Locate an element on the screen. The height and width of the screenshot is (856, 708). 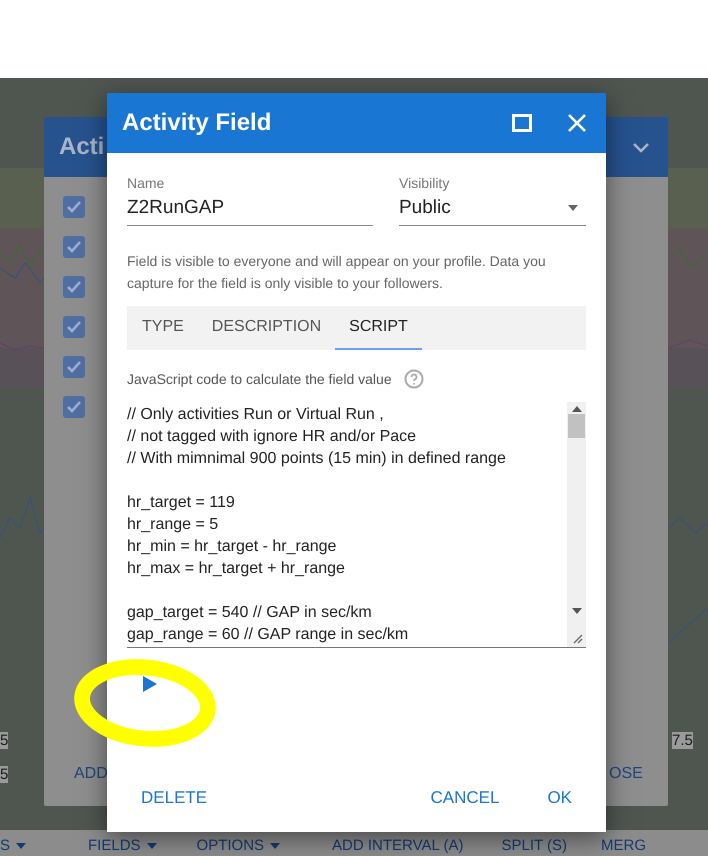
dialog-title: Activity Field is located at coordinates (197, 123).